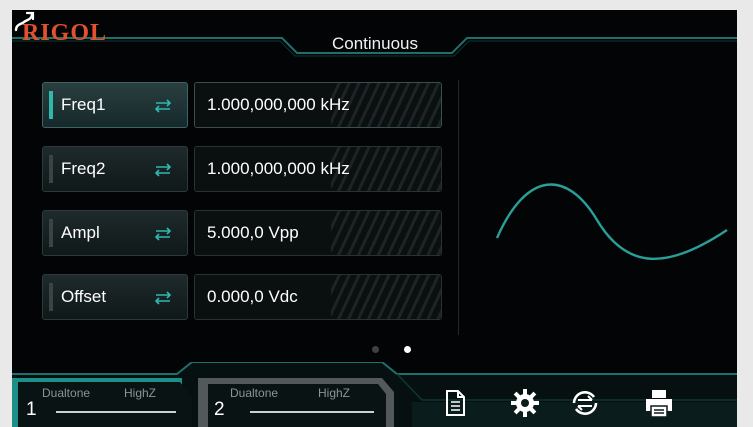  What do you see at coordinates (115, 169) in the screenshot?
I see `freq2-button: Freq2` at bounding box center [115, 169].